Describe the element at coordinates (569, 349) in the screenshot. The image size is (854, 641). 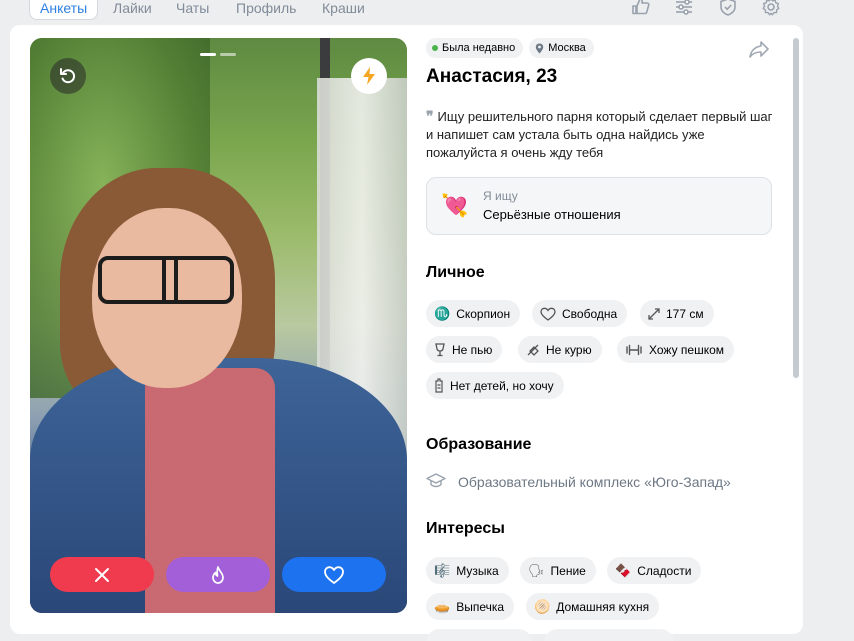
I see `chip-label: Не курю` at that location.